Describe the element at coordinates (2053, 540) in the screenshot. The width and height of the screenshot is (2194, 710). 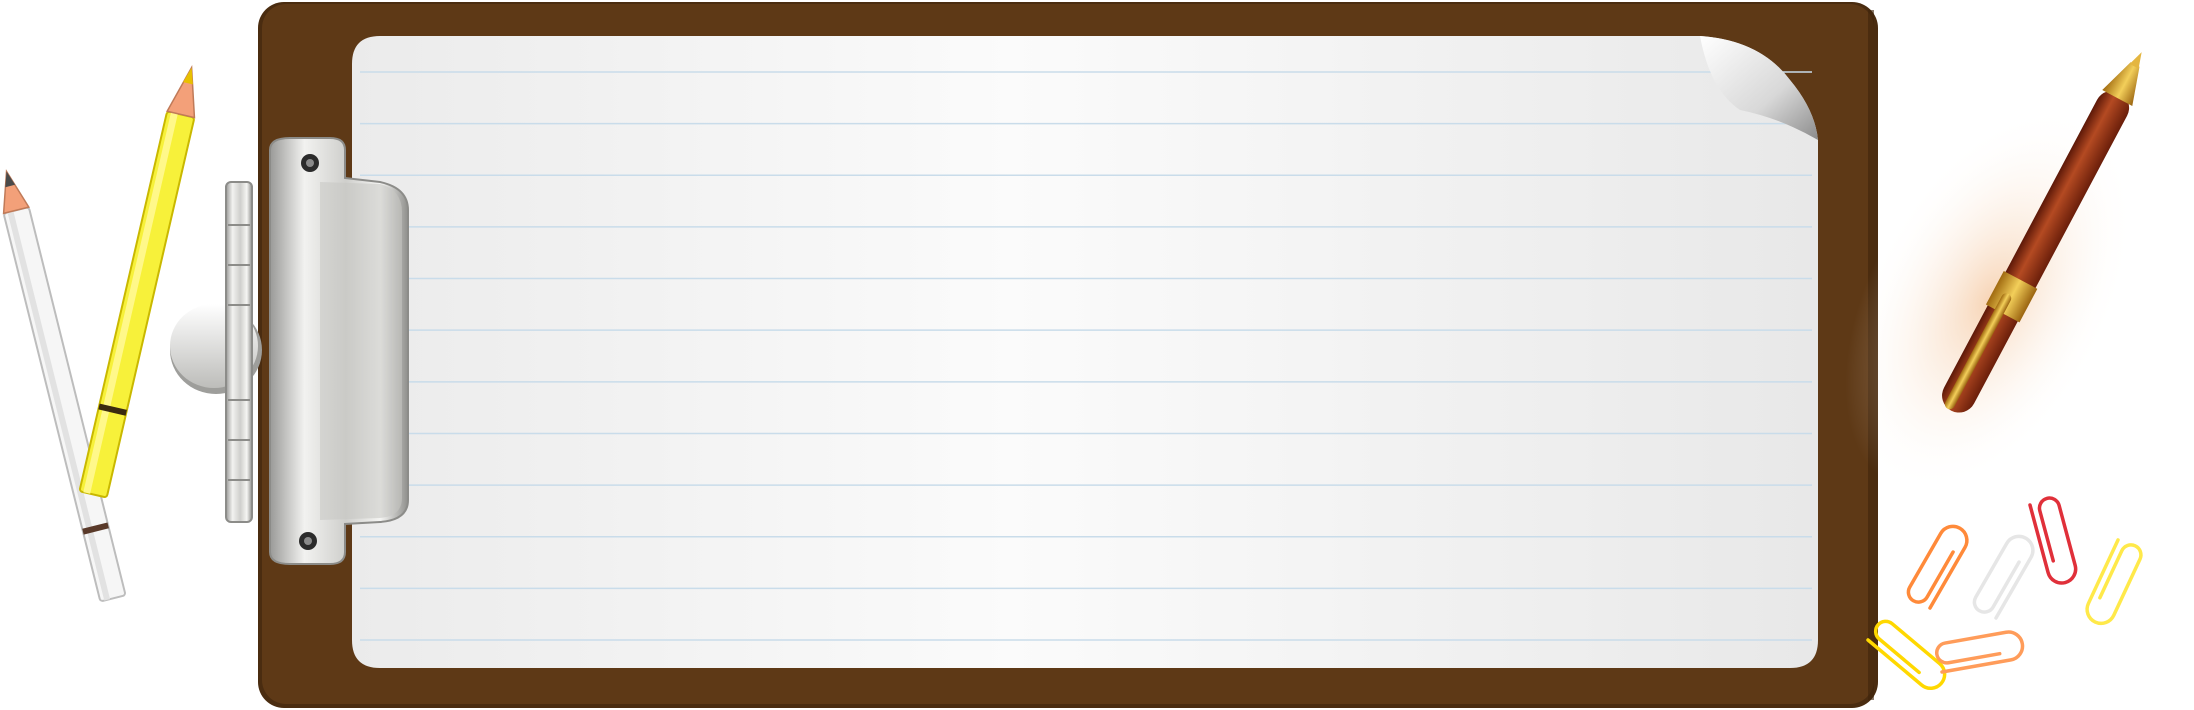
I see `paper-clip-red` at that location.